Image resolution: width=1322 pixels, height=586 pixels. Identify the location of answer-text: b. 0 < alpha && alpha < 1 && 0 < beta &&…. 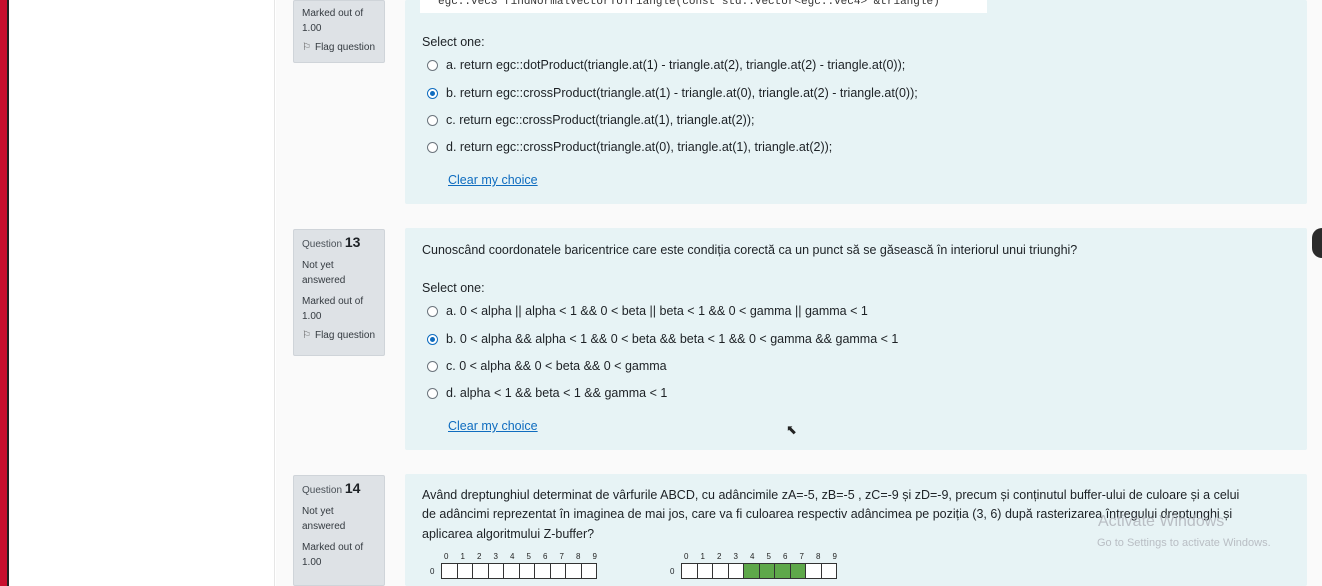
(672, 339).